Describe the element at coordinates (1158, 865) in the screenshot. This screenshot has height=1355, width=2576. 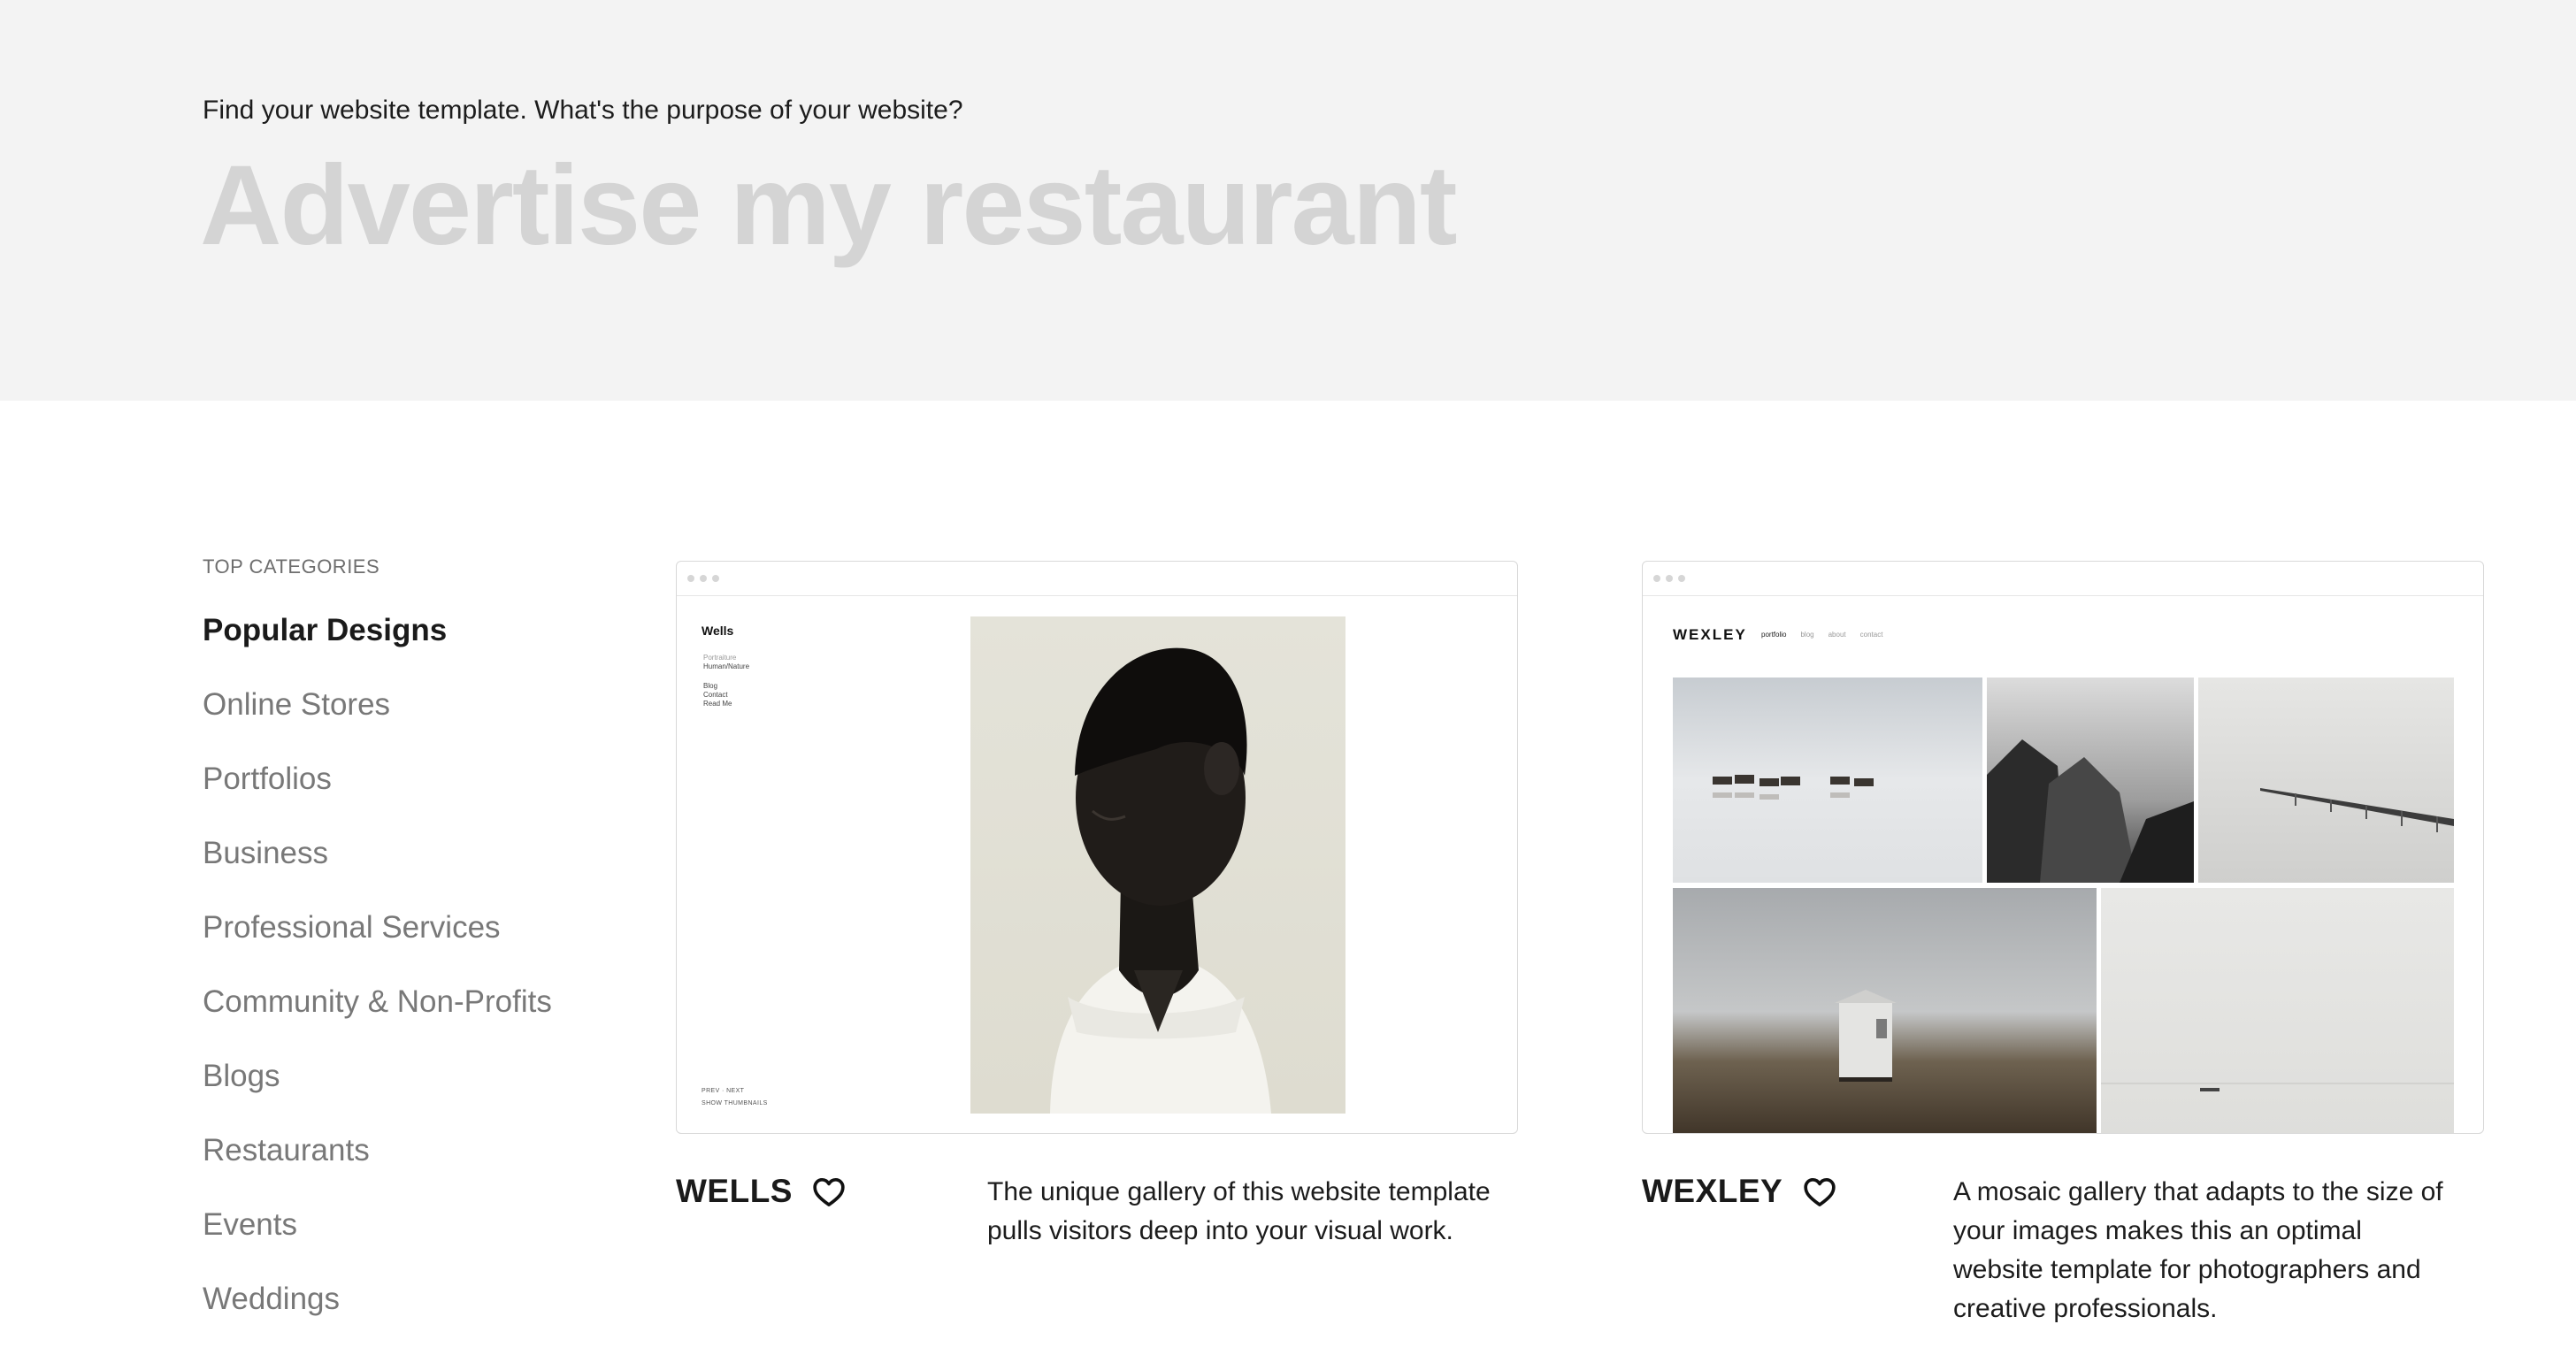
I see `portrait-photo` at that location.